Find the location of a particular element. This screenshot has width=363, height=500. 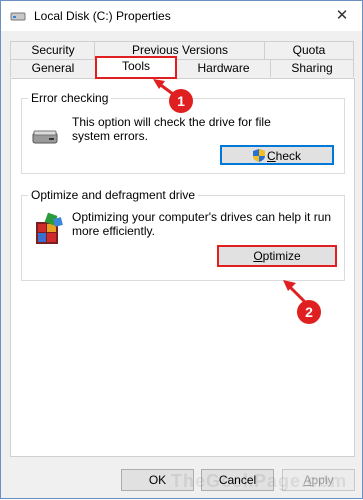

shield-icon is located at coordinates (258, 155).